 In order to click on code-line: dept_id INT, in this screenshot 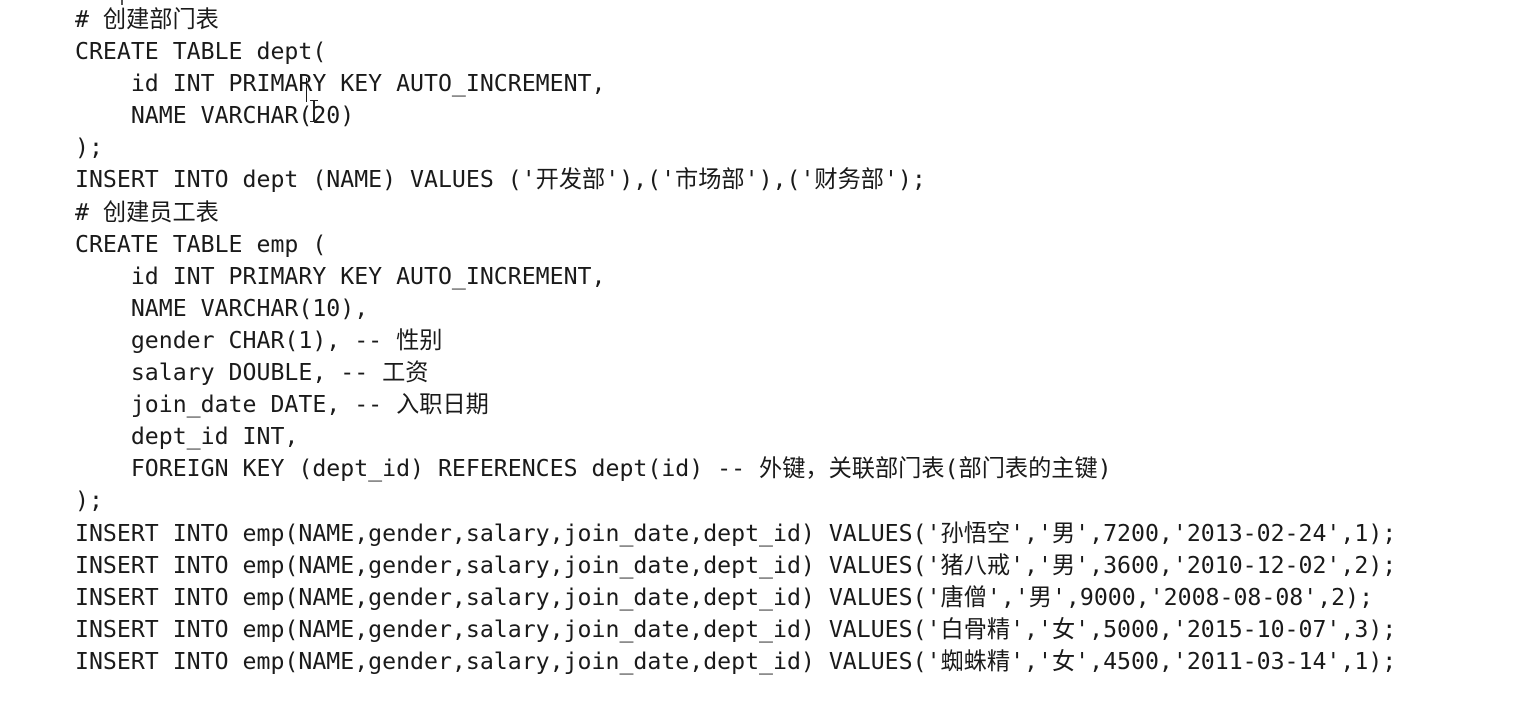, I will do `click(735, 437)`.